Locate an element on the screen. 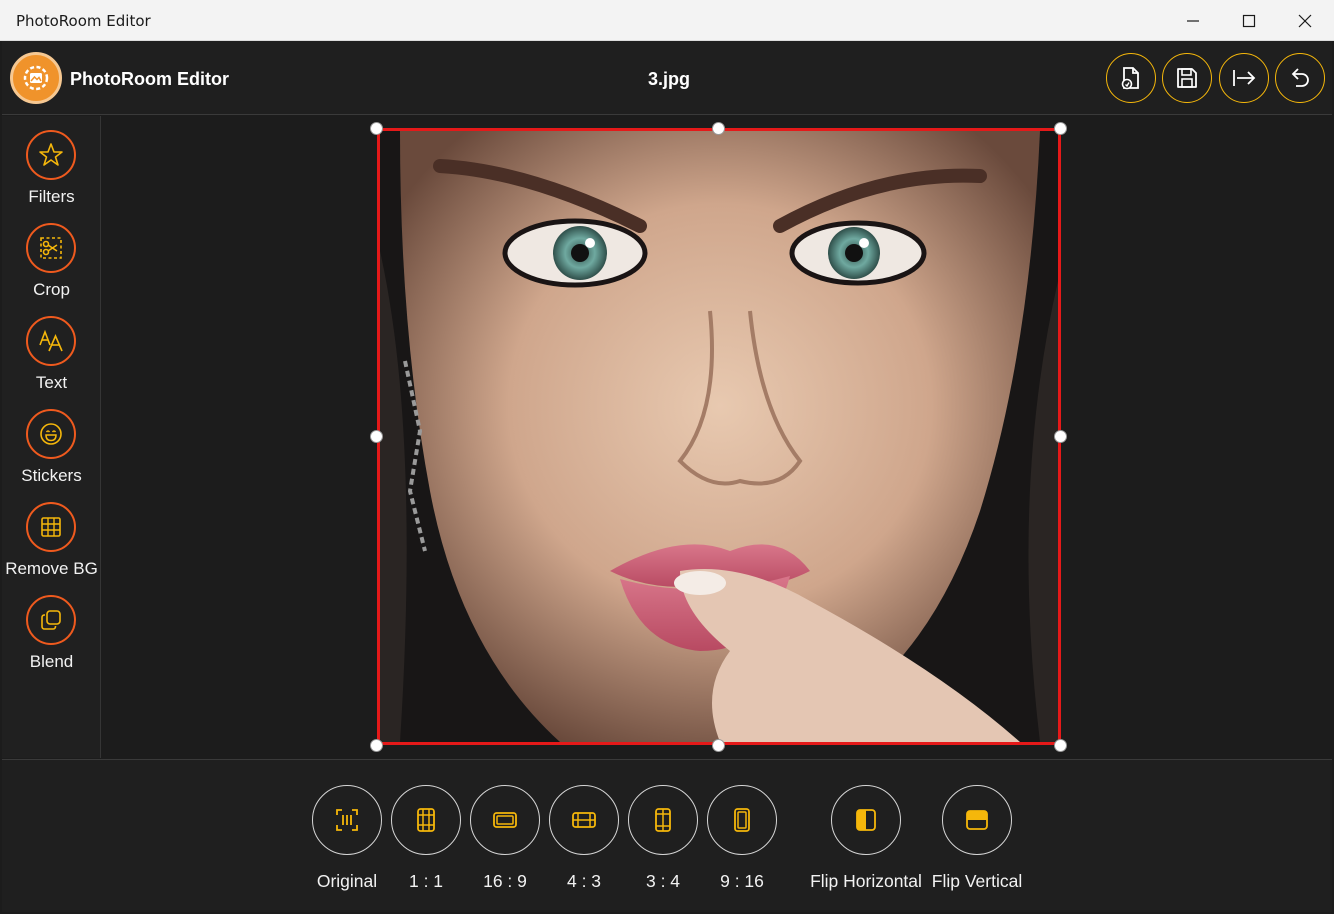 The height and width of the screenshot is (914, 1334). title-bar: PhotoRoom Editor is located at coordinates (667, 20).